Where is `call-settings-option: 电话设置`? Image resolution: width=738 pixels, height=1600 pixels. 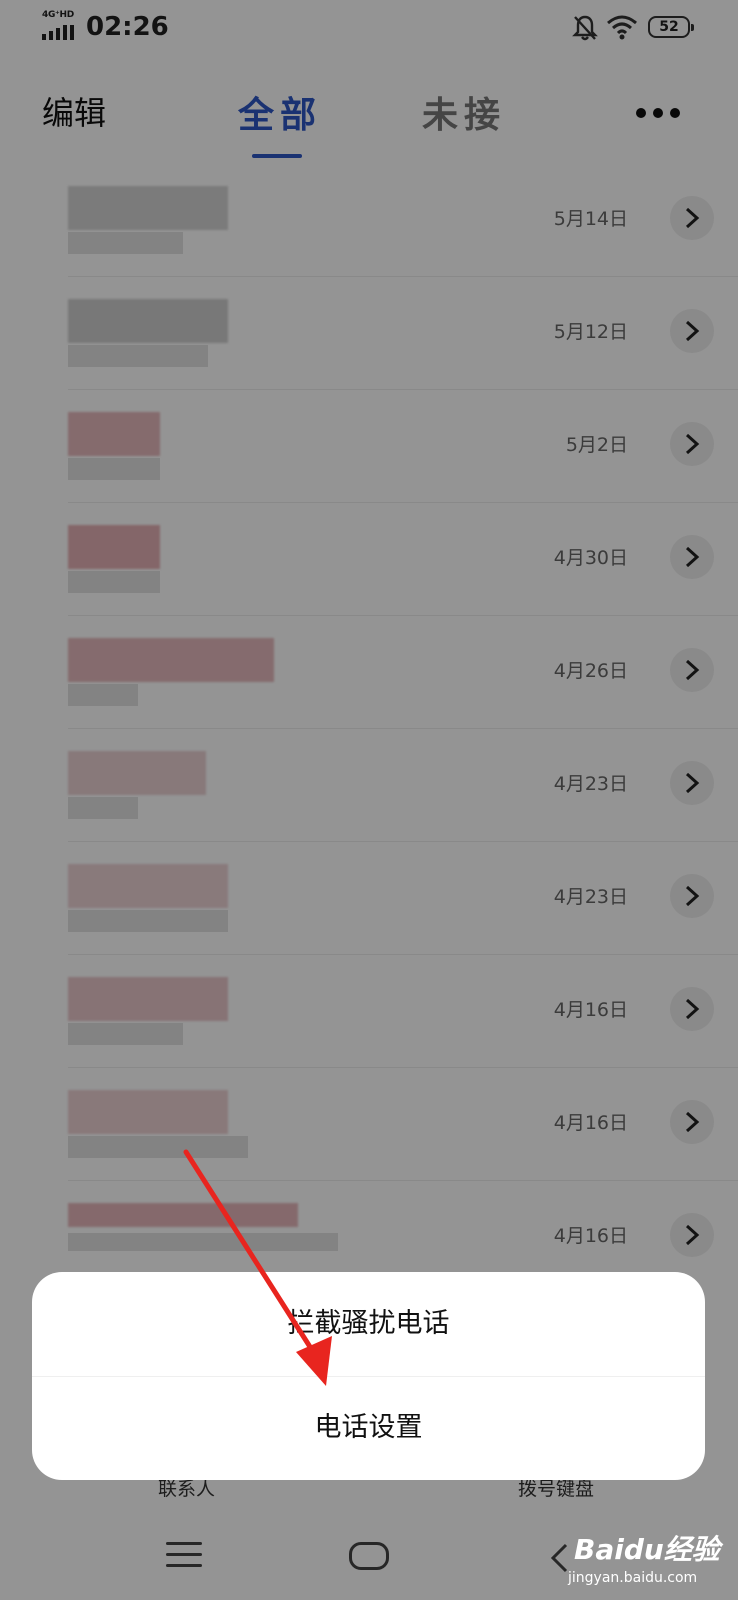 call-settings-option: 电话设置 is located at coordinates (368, 1428).